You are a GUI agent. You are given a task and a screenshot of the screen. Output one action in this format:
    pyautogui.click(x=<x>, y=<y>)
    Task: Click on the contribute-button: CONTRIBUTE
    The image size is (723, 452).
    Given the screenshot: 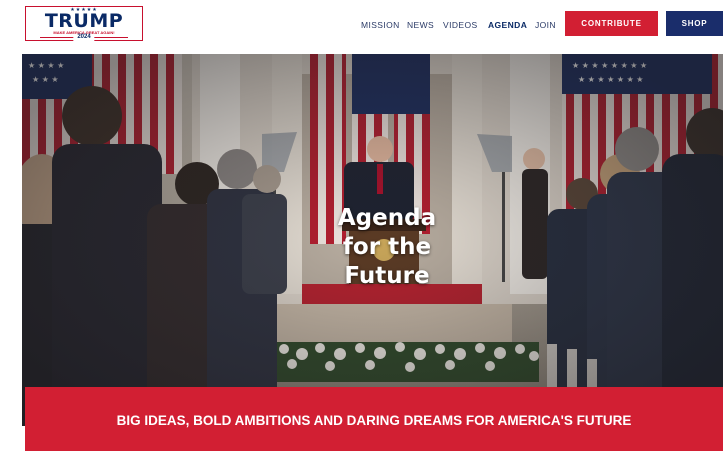 What is the action you would take?
    pyautogui.click(x=611, y=23)
    